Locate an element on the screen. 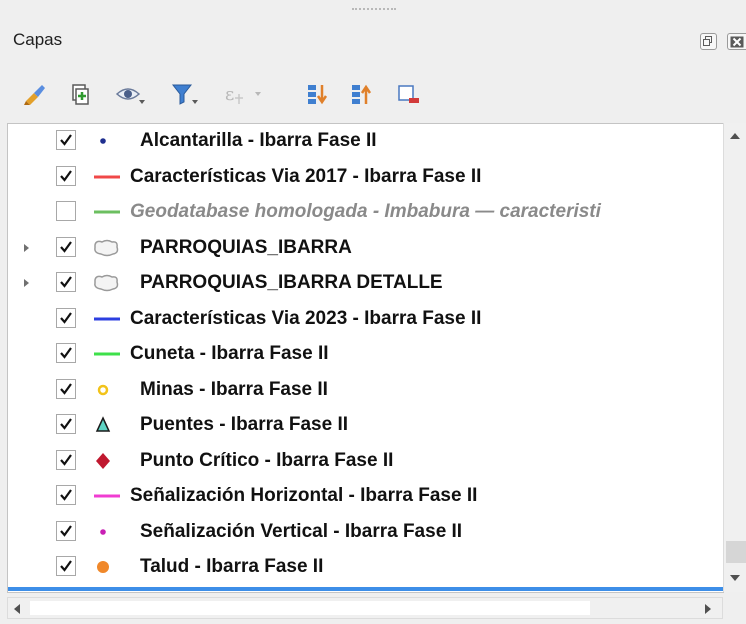 The image size is (746, 624). diamond-symbol-icon is located at coordinates (103, 460).